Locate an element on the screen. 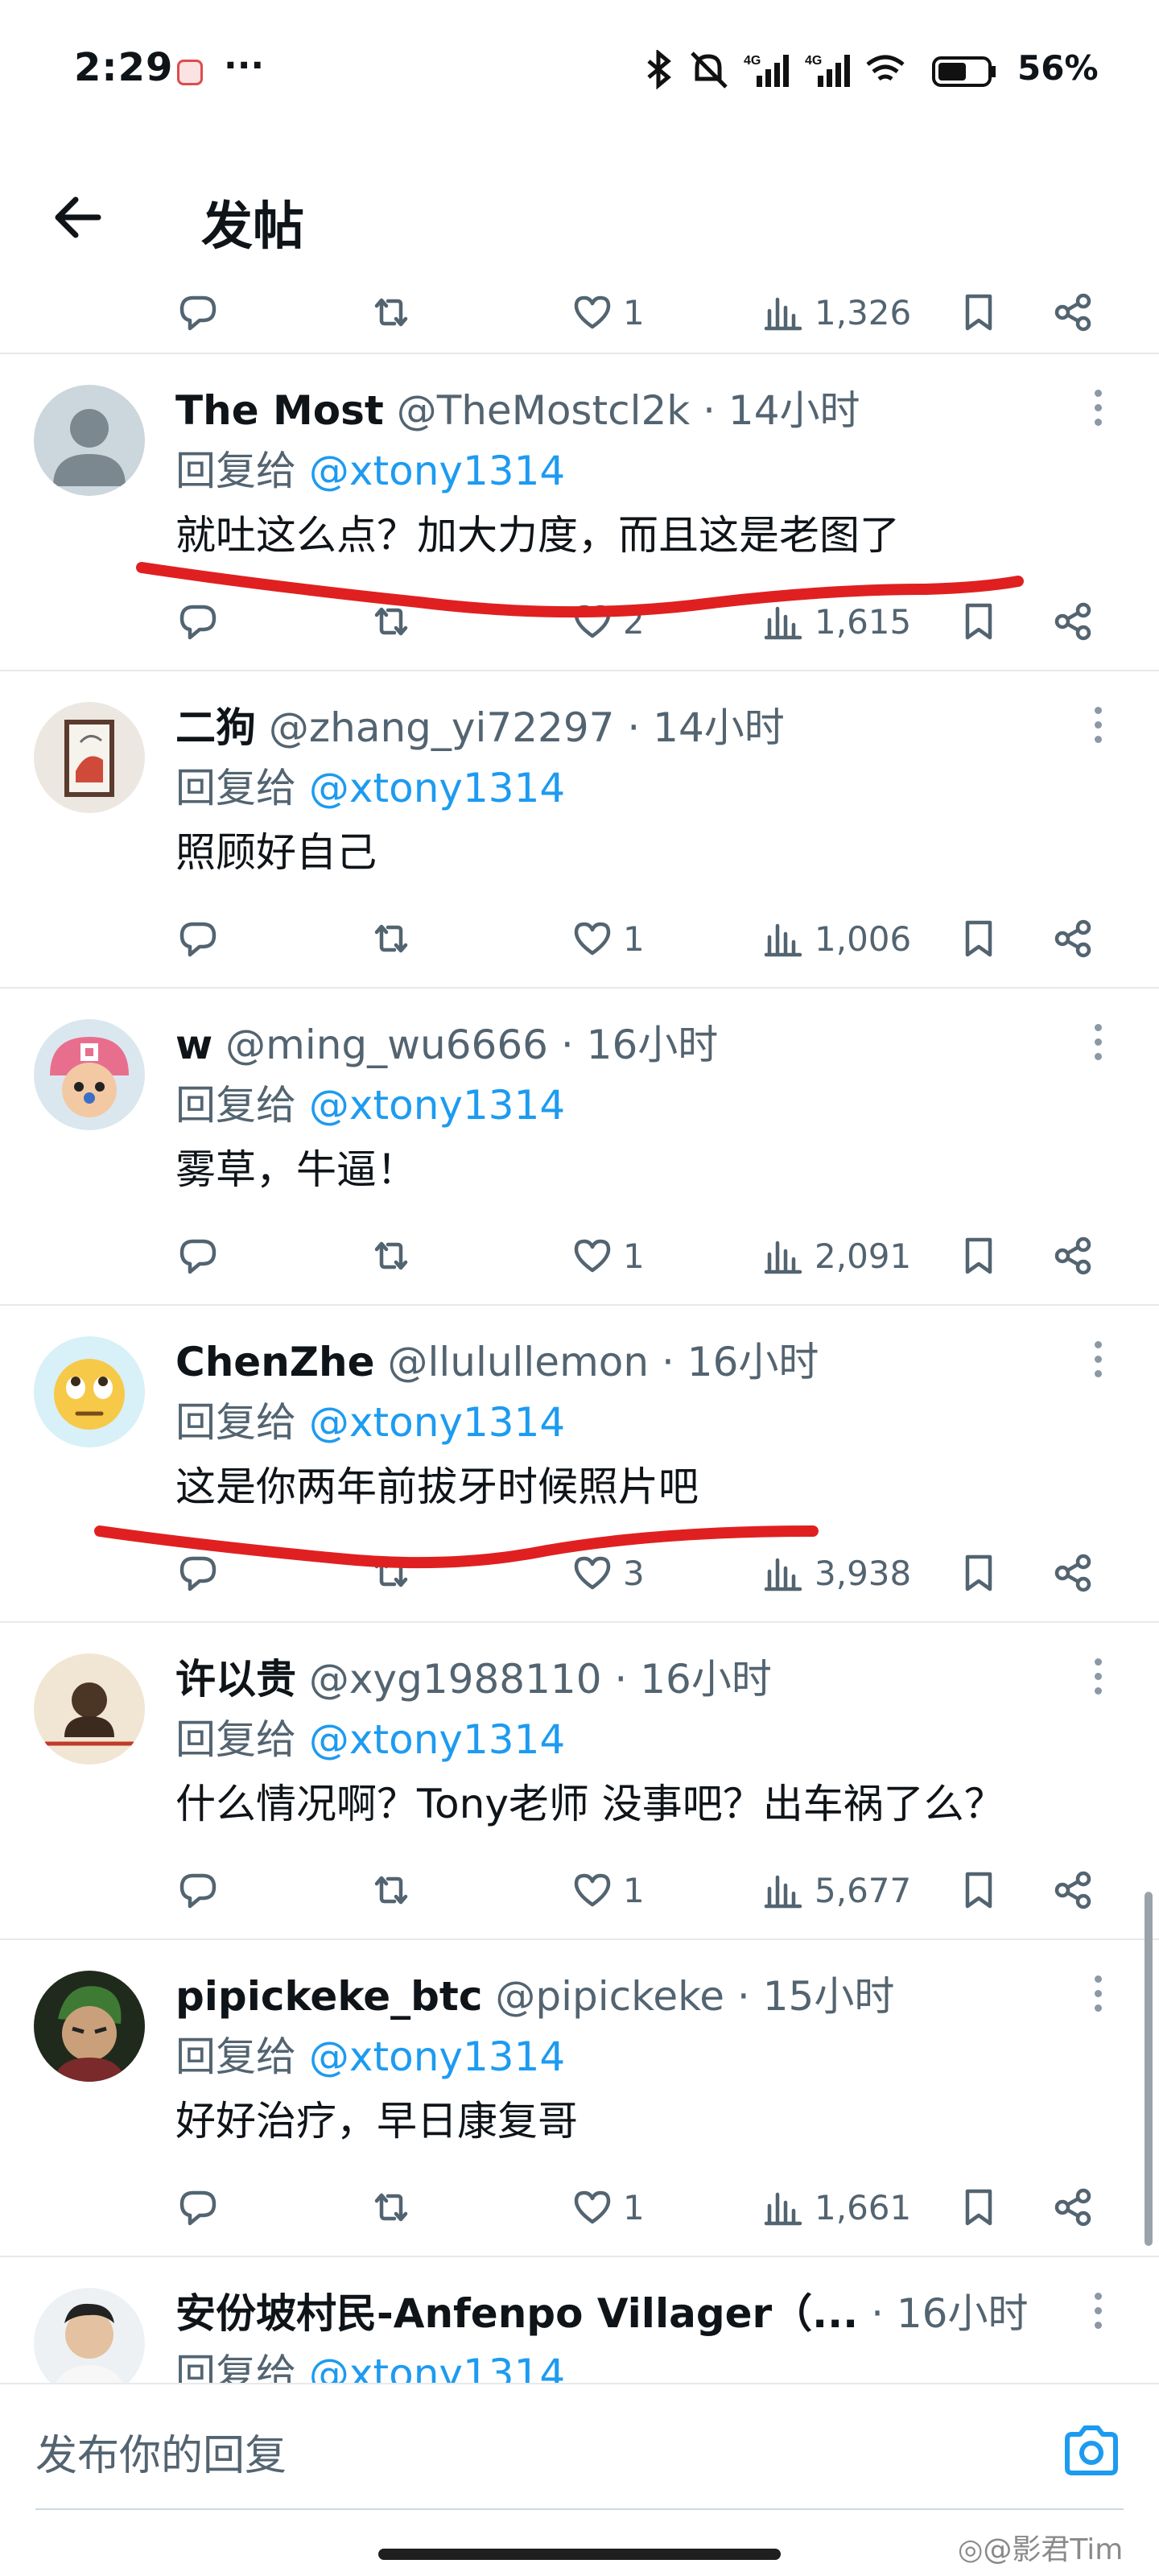  like-button: 2 is located at coordinates (607, 621).